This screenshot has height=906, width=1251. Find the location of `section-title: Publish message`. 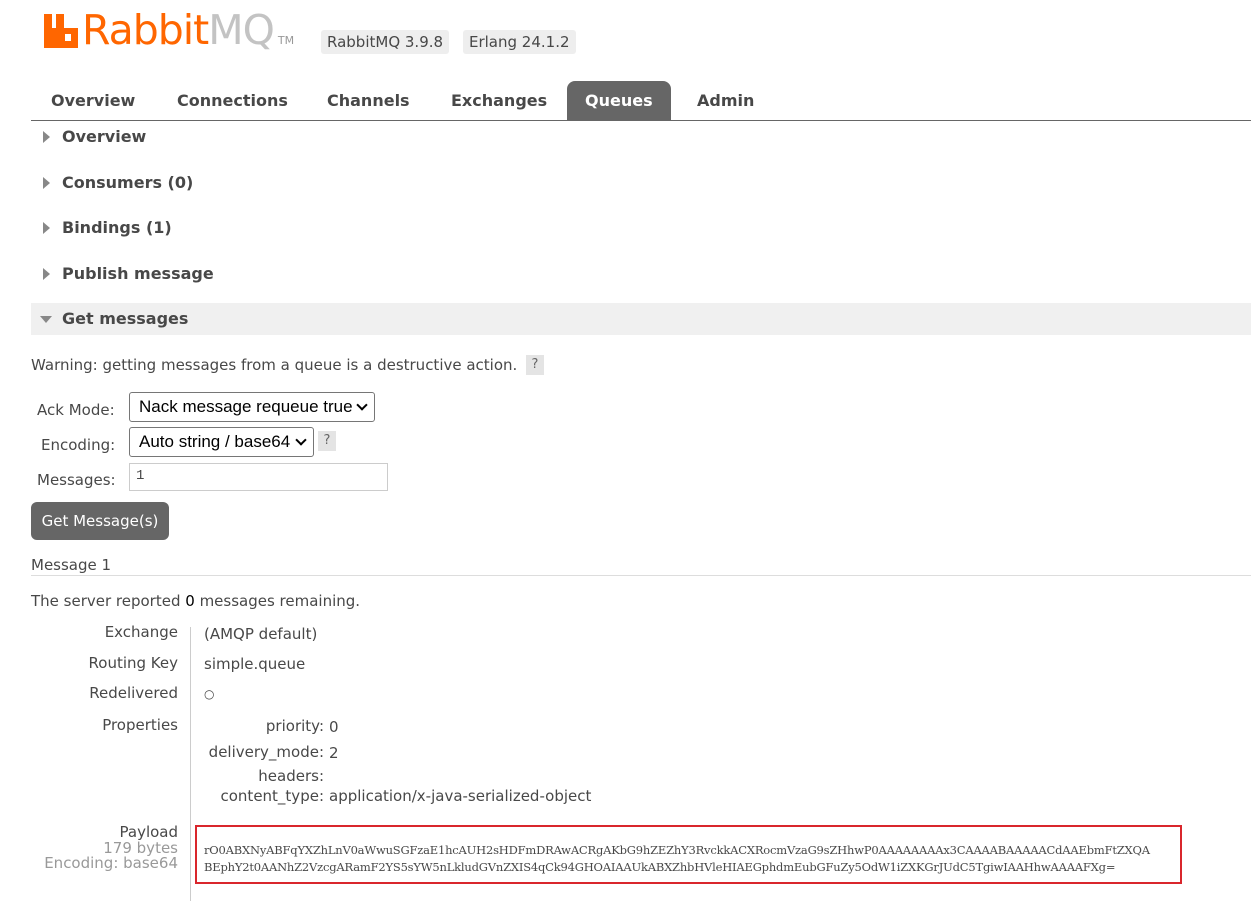

section-title: Publish message is located at coordinates (138, 273).